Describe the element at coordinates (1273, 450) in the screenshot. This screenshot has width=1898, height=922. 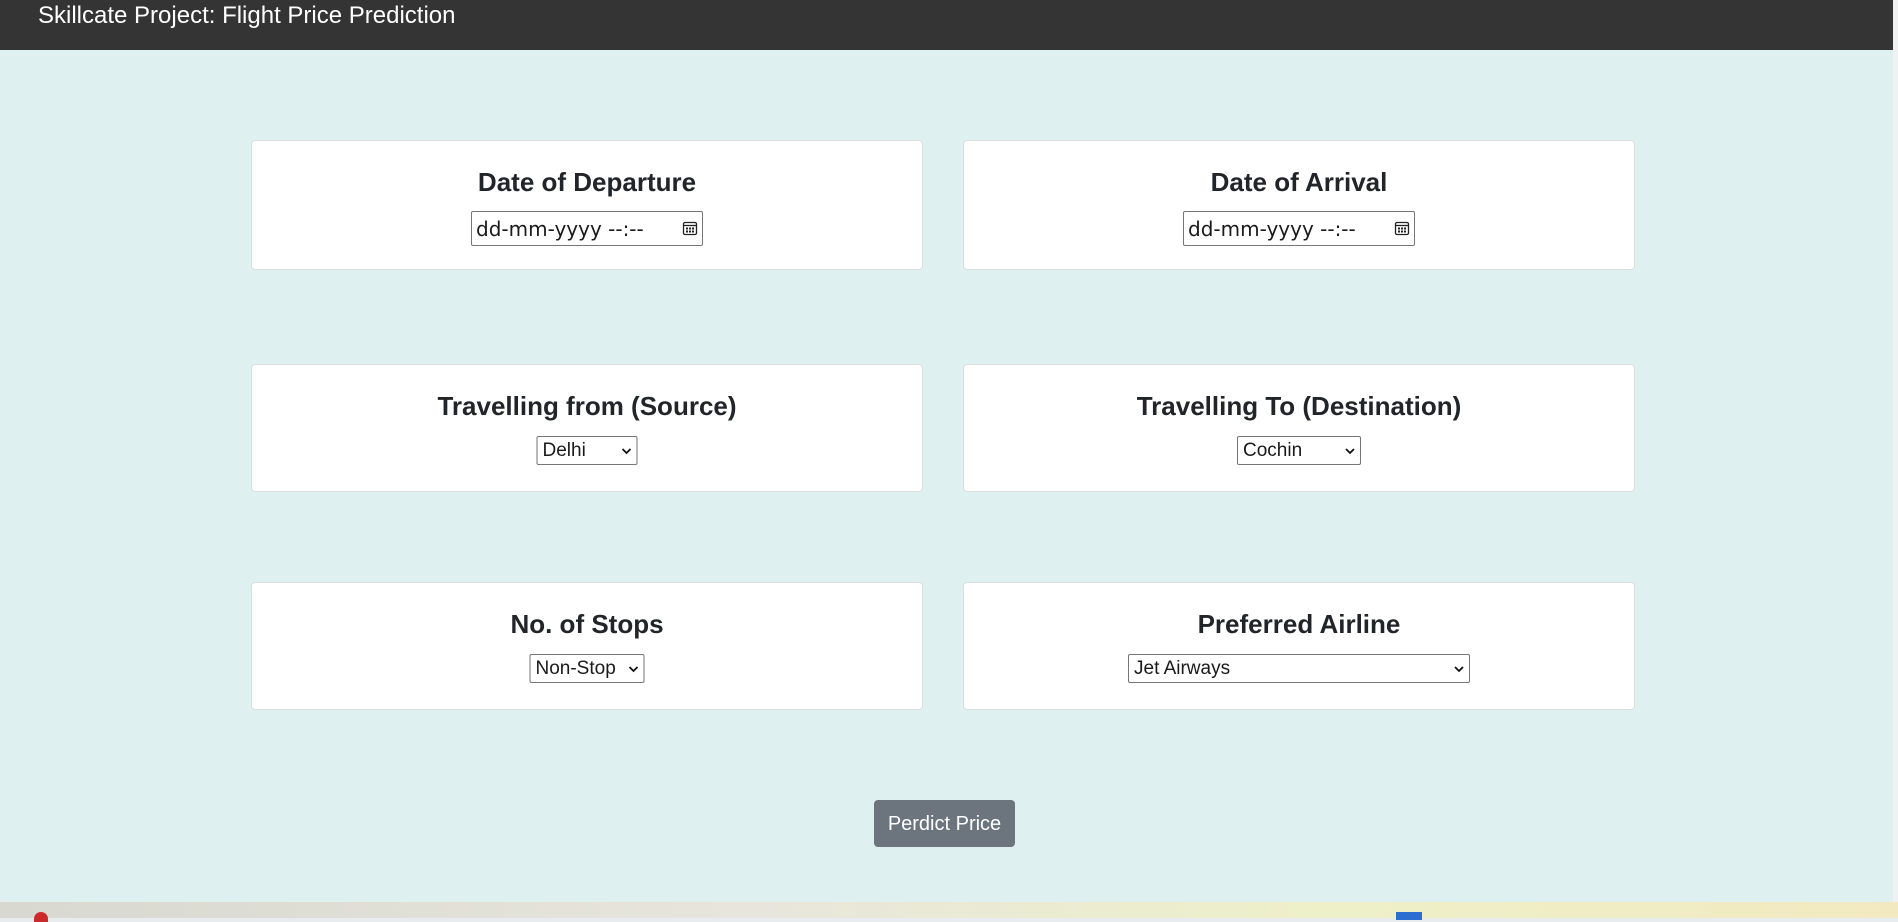
I see `destination-selected-value: Cochin` at that location.